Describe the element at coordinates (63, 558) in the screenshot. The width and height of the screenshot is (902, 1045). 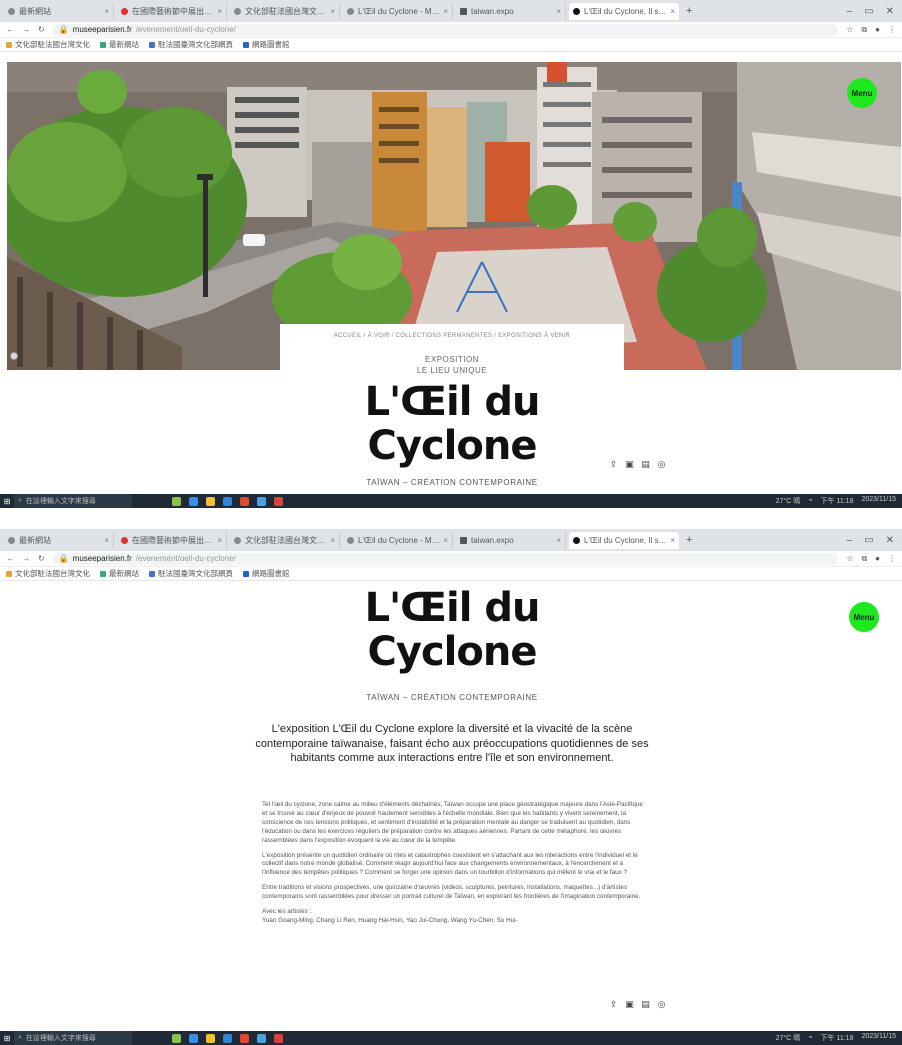
I see `lock-icon: 🔒` at that location.